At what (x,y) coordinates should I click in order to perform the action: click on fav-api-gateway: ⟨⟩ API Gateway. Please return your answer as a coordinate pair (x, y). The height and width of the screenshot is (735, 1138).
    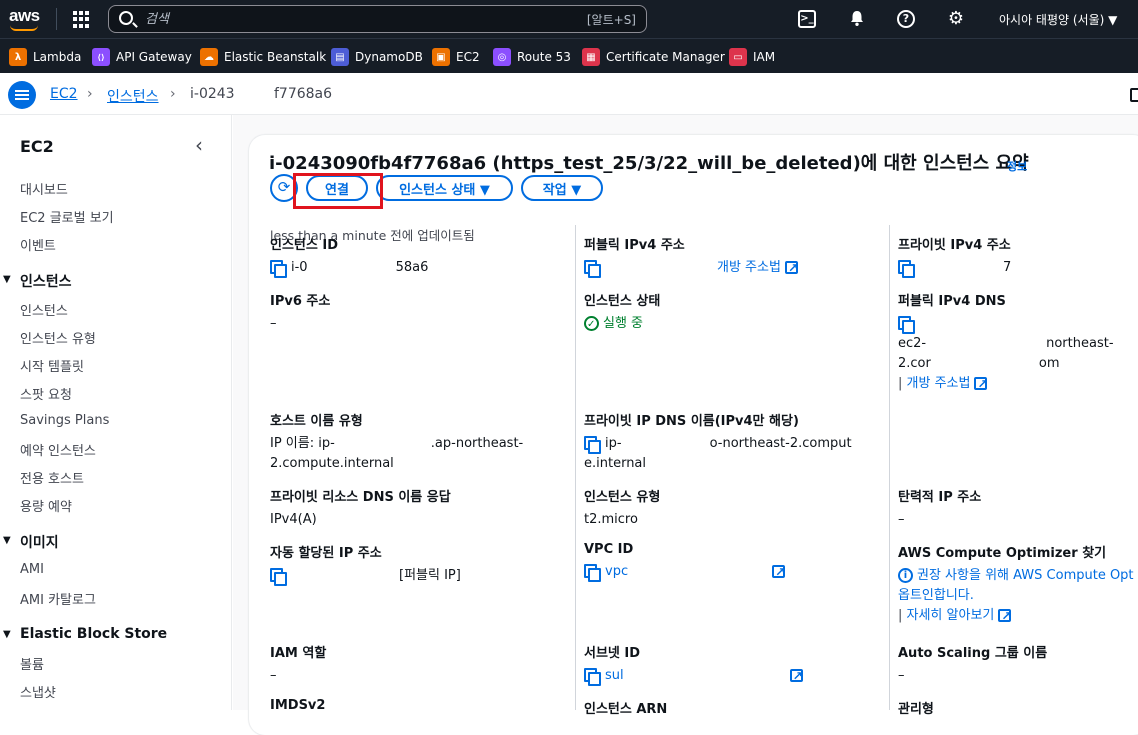
    Looking at the image, I should click on (142, 57).